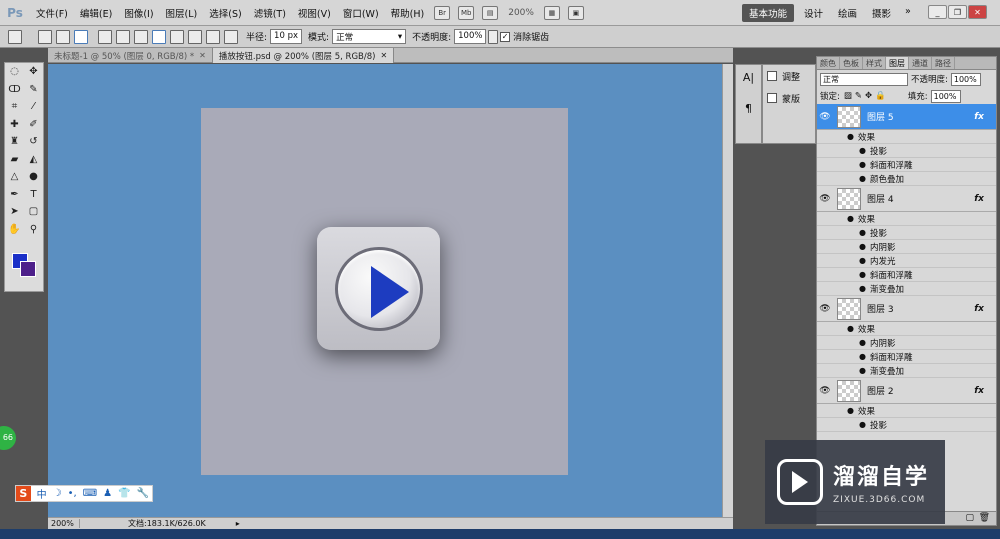  Describe the element at coordinates (897, 63) in the screenshot. I see `tab-layers: 图层` at that location.